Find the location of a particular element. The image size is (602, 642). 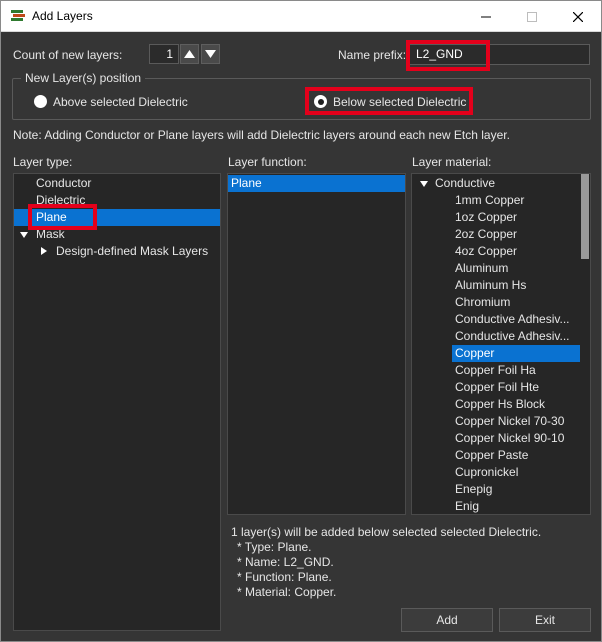

maximize-button is located at coordinates (532, 16).